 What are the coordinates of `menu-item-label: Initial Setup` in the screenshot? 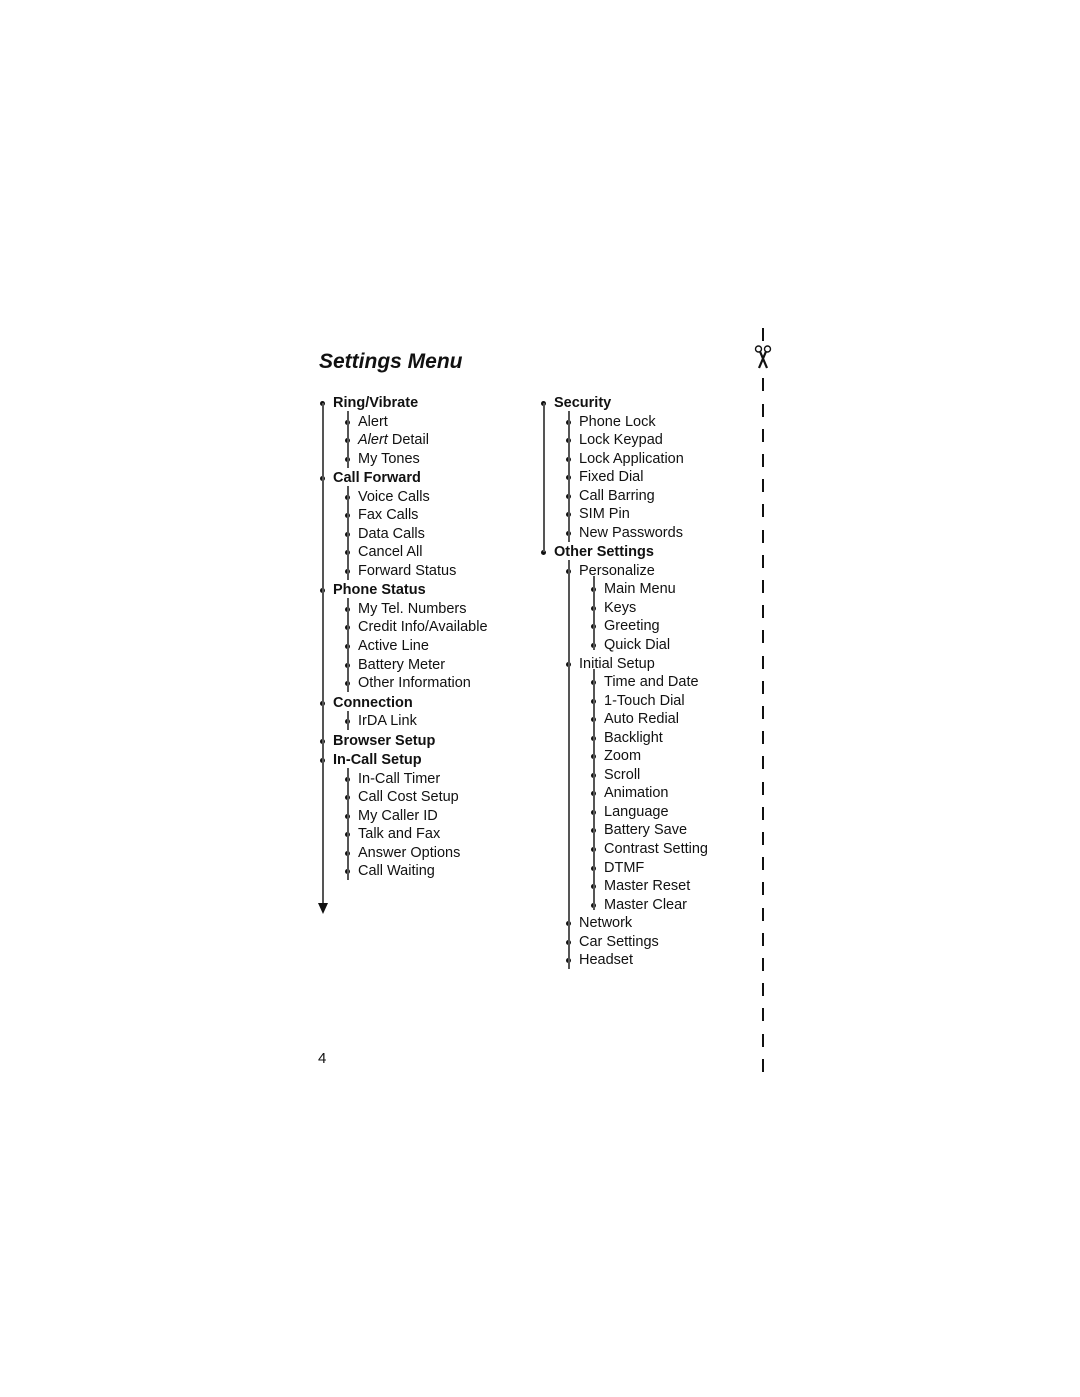 It's located at (617, 663).